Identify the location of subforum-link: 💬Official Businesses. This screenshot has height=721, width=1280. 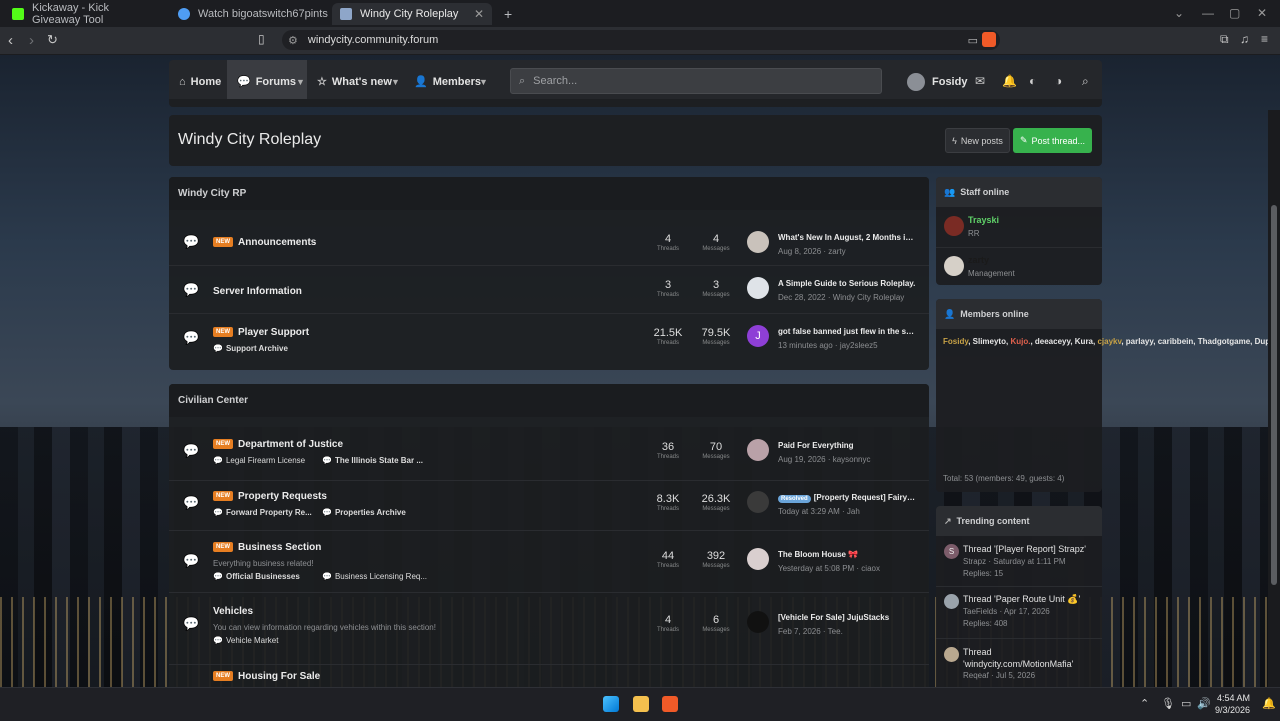
(256, 576).